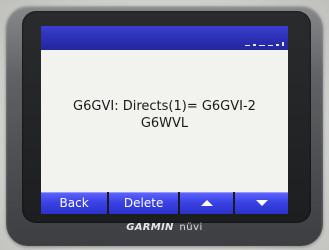  I want to click on scroll-down-button, so click(261, 203).